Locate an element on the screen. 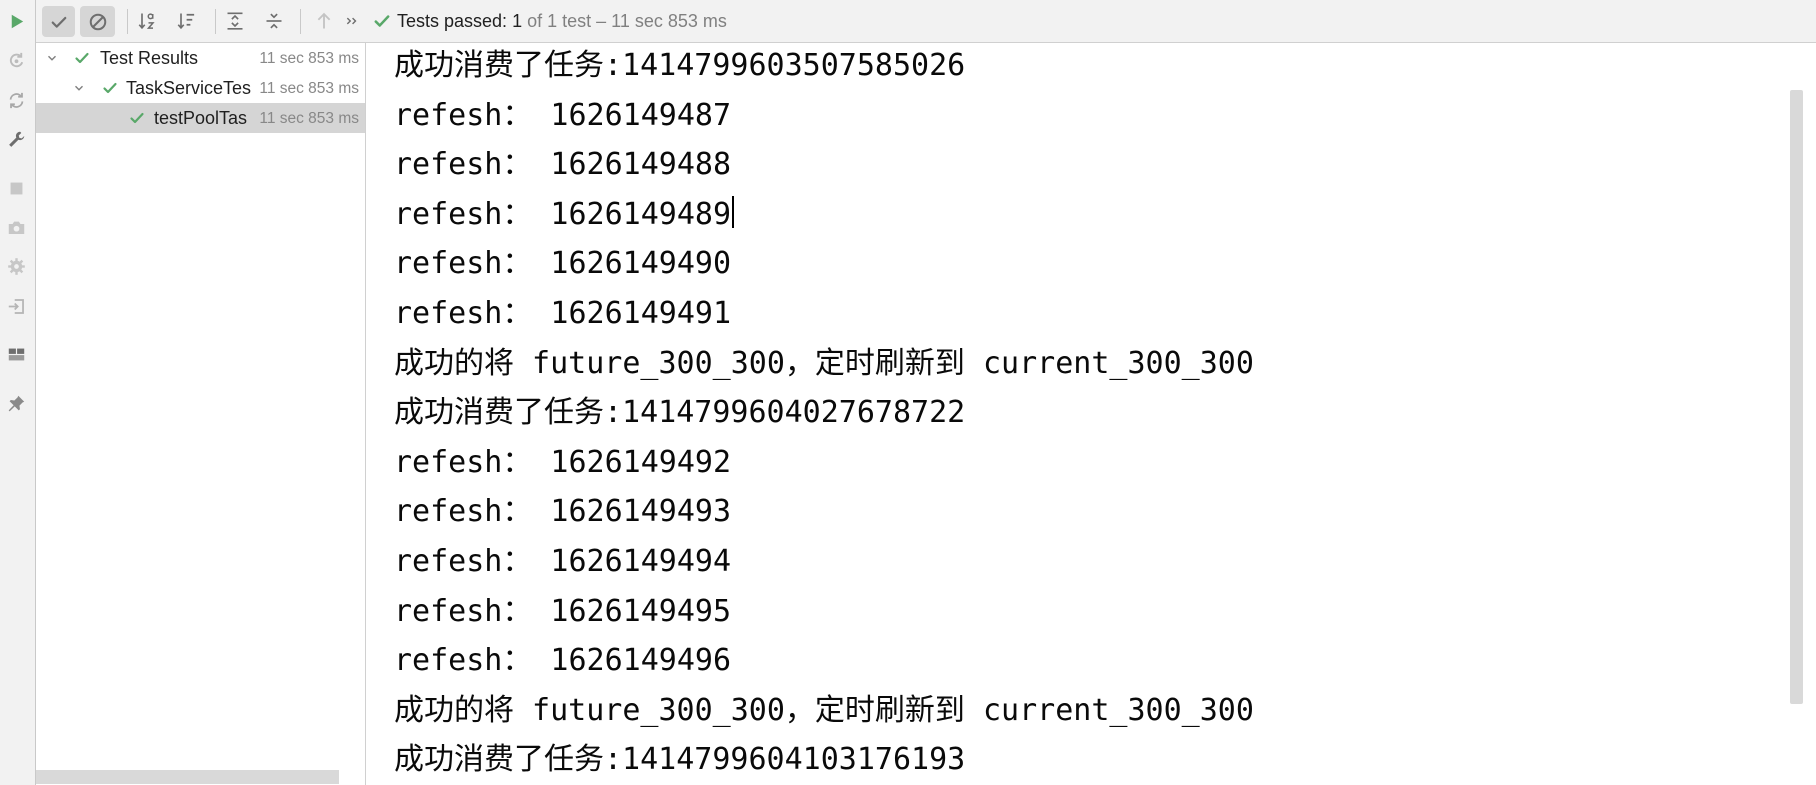 The image size is (1816, 785). stop-icon is located at coordinates (16, 188).